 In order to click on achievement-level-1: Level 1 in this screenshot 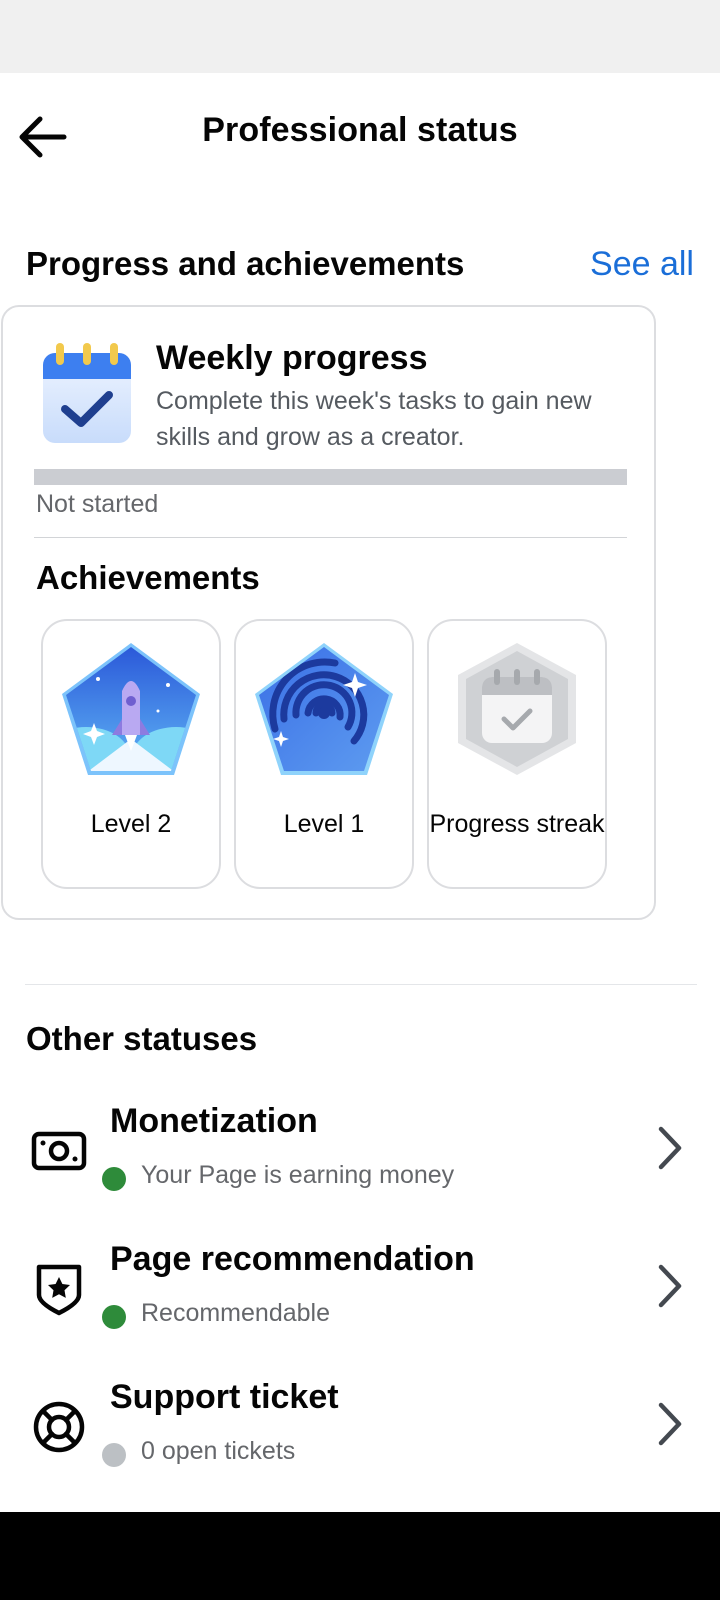, I will do `click(324, 754)`.